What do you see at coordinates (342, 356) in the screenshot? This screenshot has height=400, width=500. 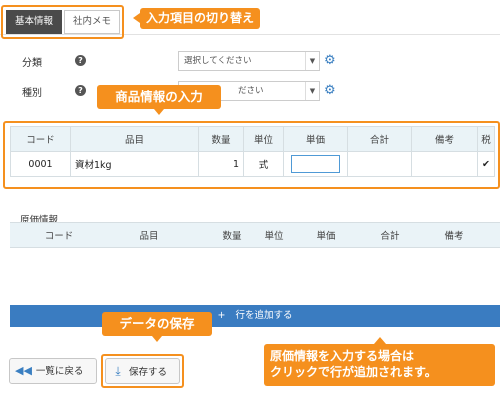 I see `callout-add-row-hint-line1: 原価情報を入力する場合は` at bounding box center [342, 356].